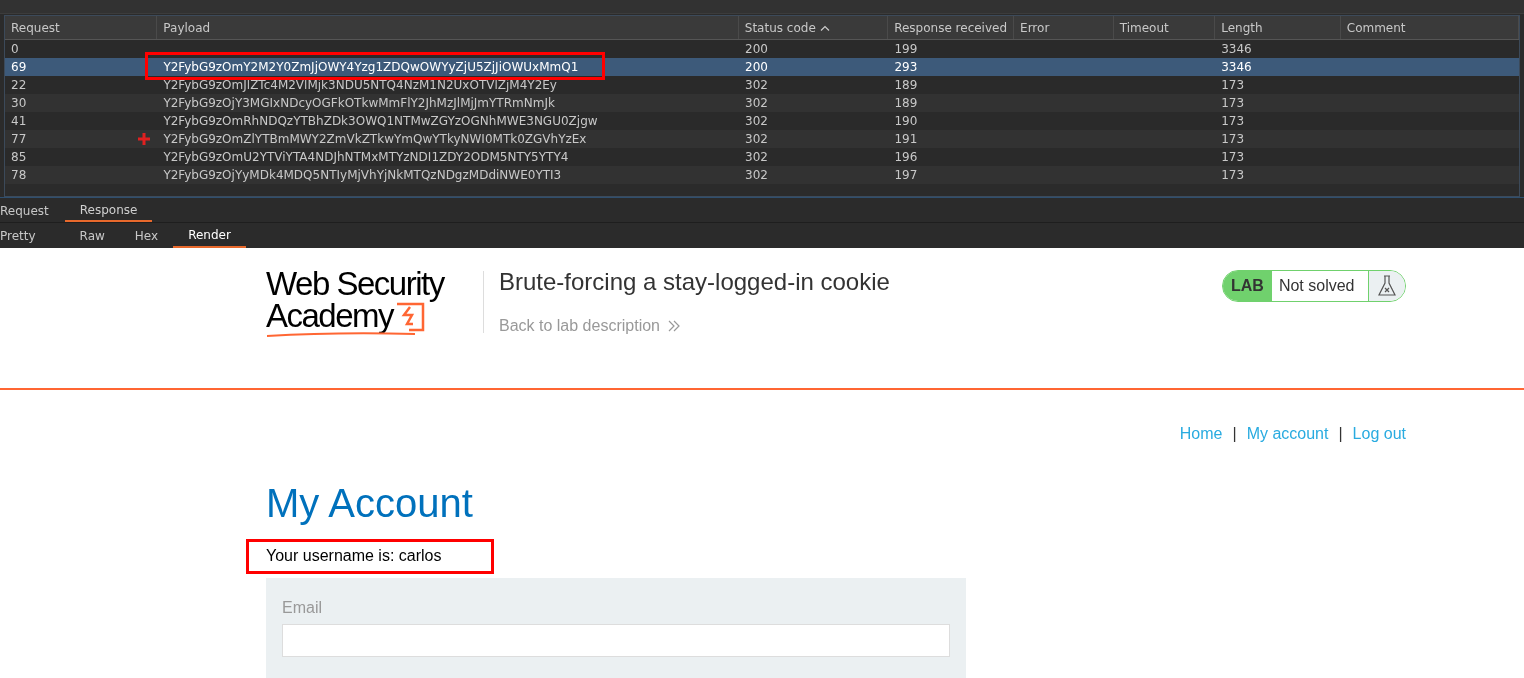 Image resolution: width=1524 pixels, height=678 pixels. I want to click on table-cell-text: 22, so click(19, 86).